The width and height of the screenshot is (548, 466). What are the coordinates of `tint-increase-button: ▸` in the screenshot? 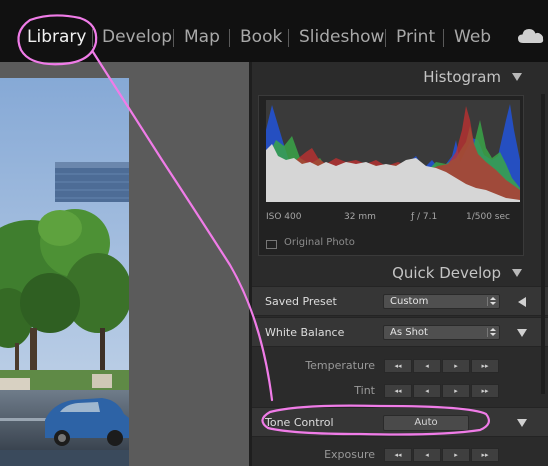 It's located at (456, 391).